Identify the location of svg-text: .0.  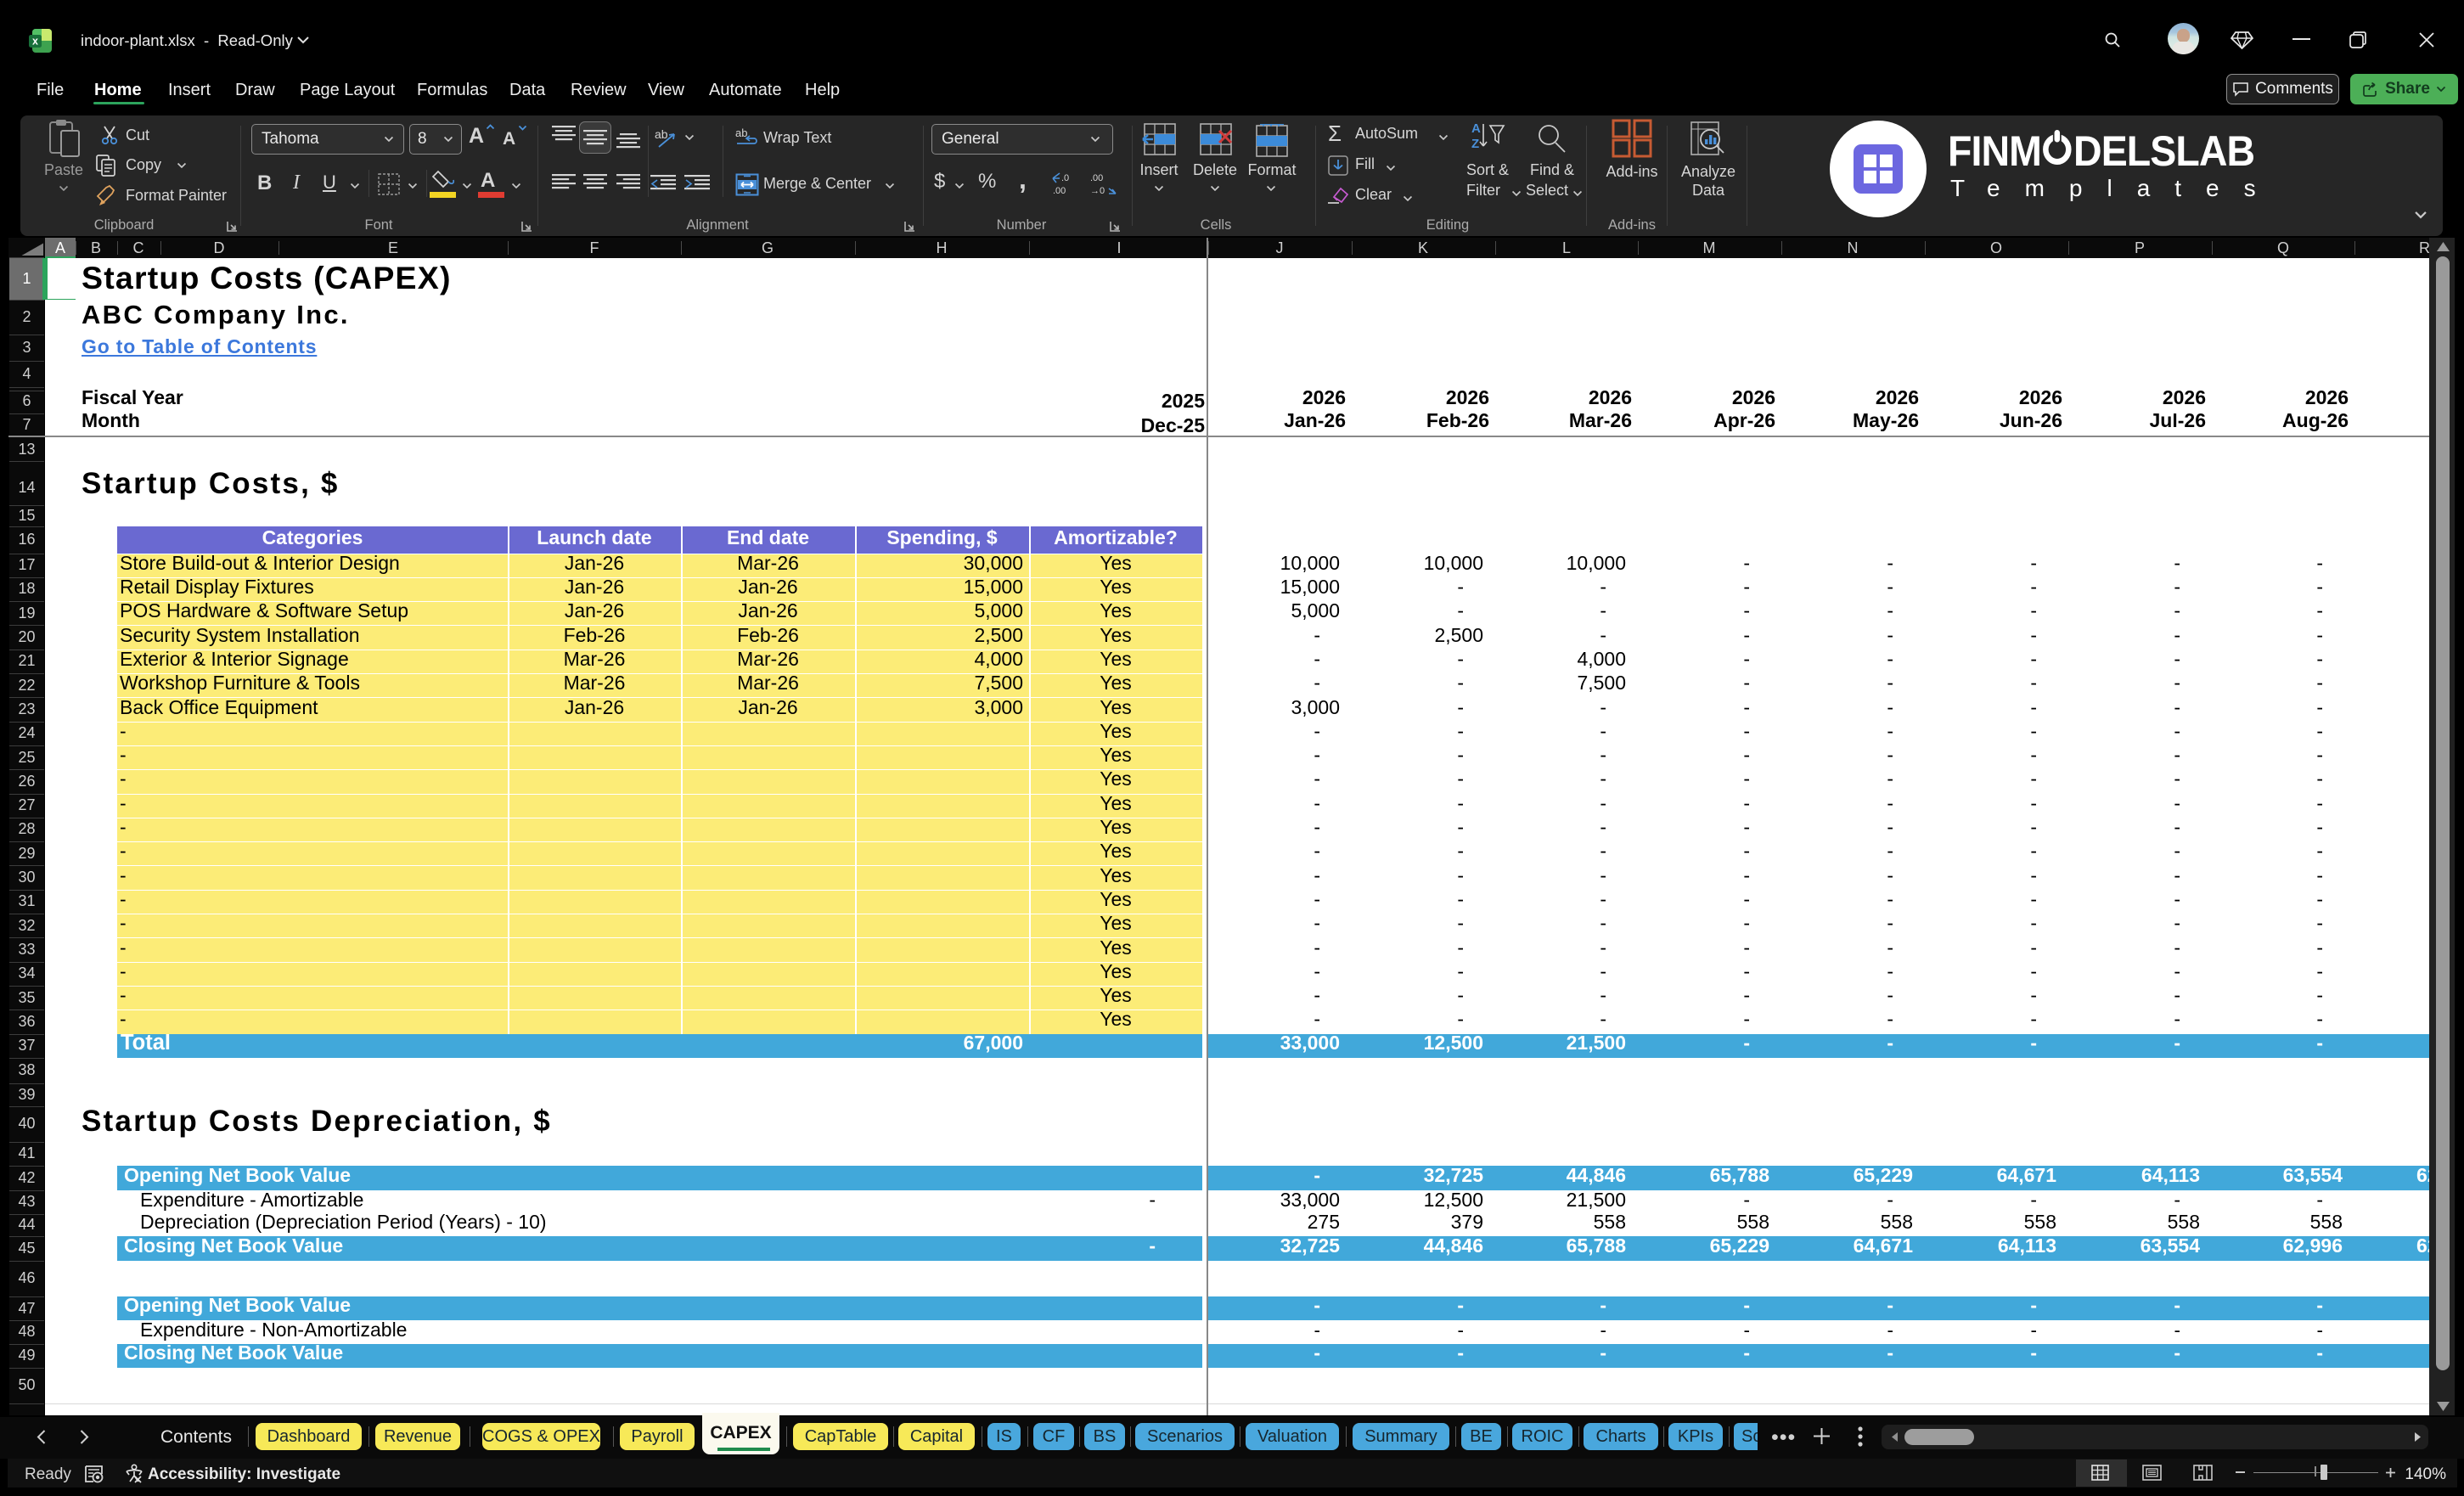
(1065, 178).